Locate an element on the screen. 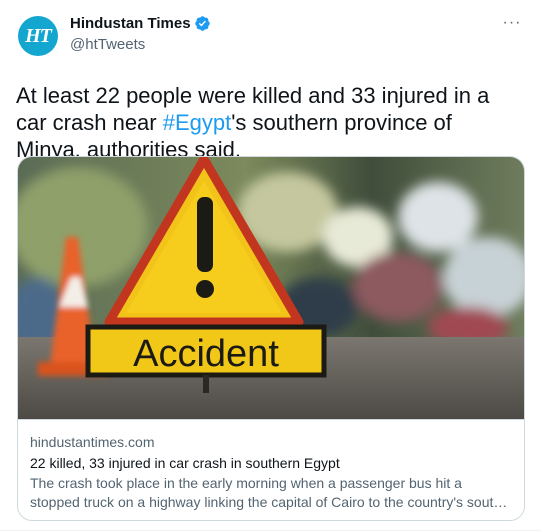 Image resolution: width=541 pixels, height=531 pixels. display-name: Hindustan Times is located at coordinates (130, 23).